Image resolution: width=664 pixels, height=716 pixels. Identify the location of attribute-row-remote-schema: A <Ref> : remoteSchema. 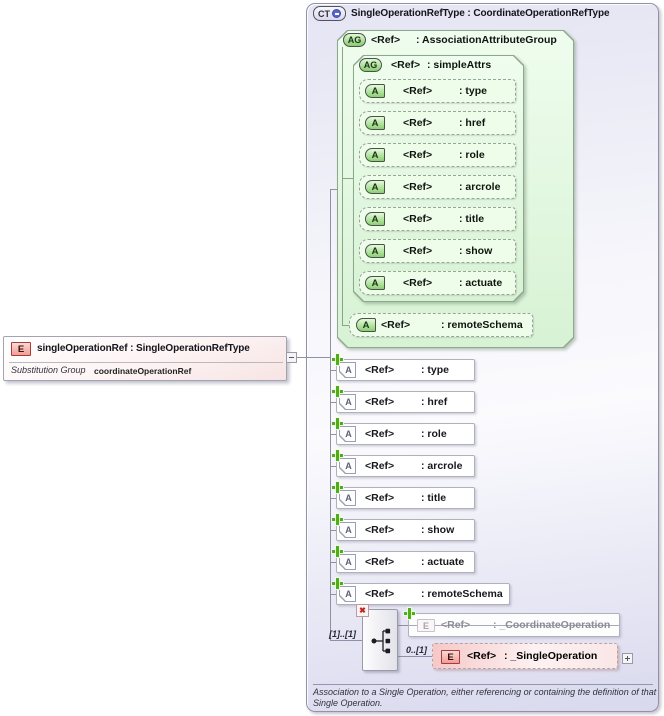
(441, 325).